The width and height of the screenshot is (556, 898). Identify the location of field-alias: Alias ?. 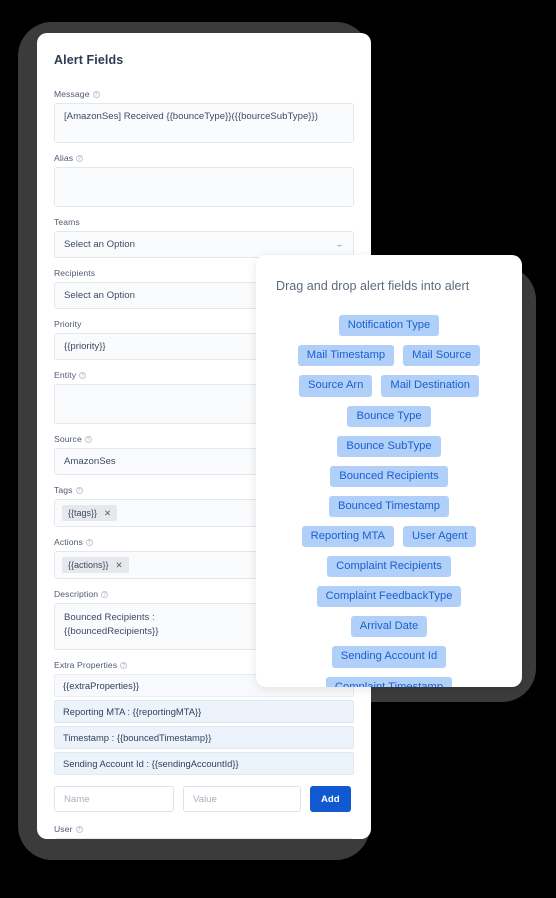
(204, 180).